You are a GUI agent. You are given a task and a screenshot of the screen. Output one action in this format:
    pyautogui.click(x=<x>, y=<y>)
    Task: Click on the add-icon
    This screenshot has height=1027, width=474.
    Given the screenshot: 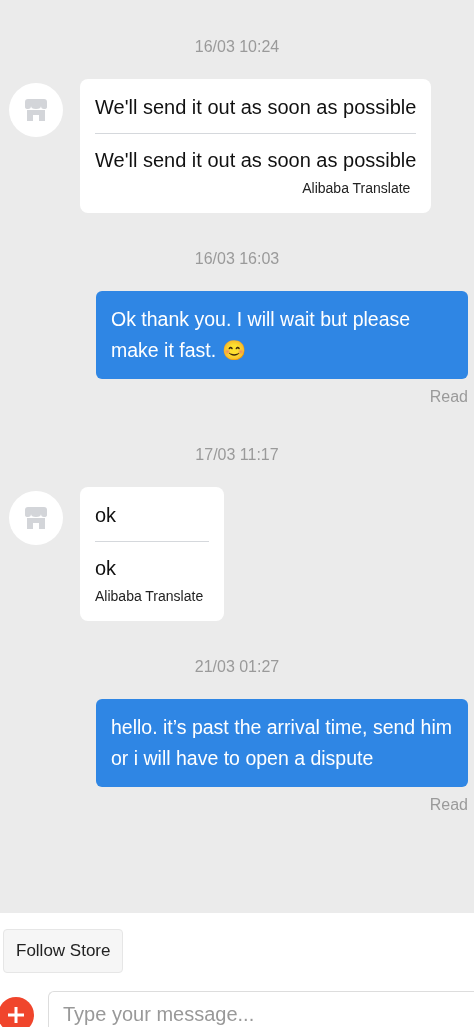 What is the action you would take?
    pyautogui.click(x=17, y=1012)
    